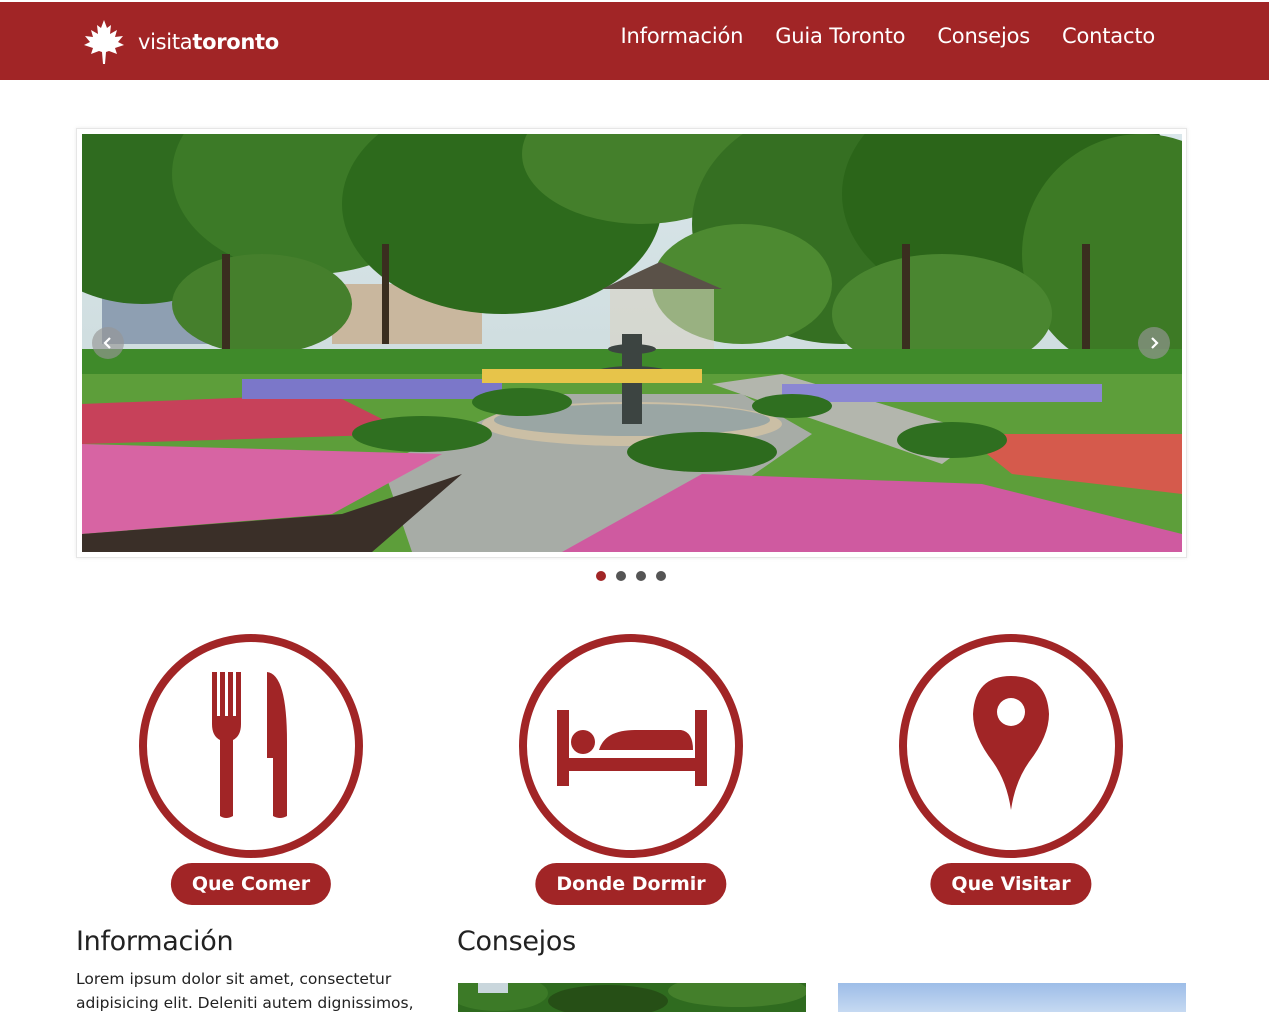 Image resolution: width=1269 pixels, height=1012 pixels. Describe the element at coordinates (1108, 36) in the screenshot. I see `nav-item-contacto: Contacto` at that location.